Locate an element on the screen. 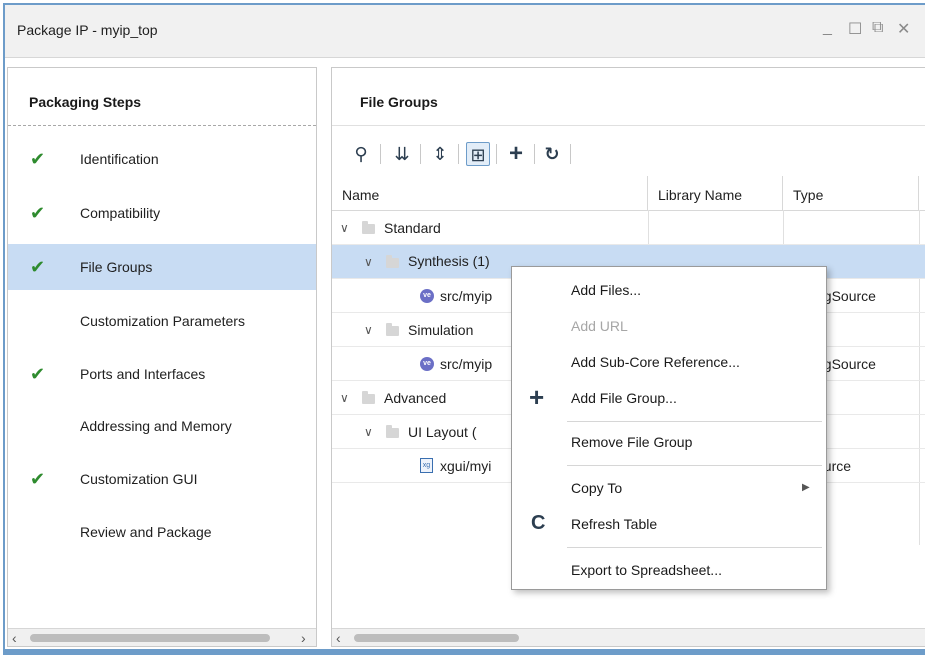 The image size is (925, 657). step-customization-gui: ✔ Customization GUI is located at coordinates (162, 479).